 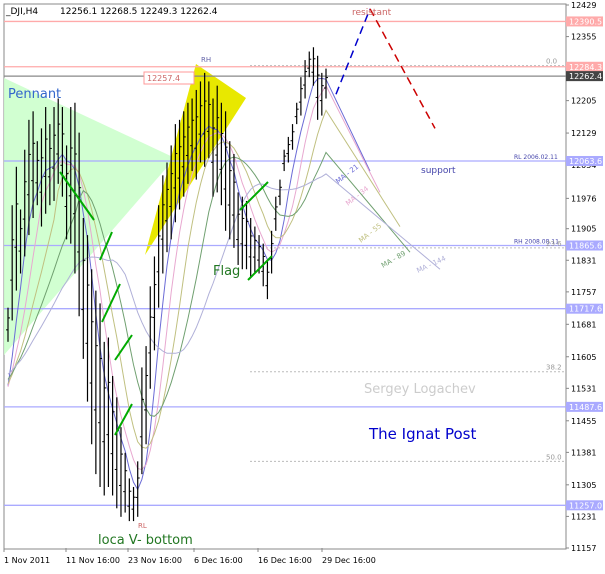 What do you see at coordinates (155, 560) in the screenshot?
I see `x-tick-label: 23 Nov 16:00` at bounding box center [155, 560].